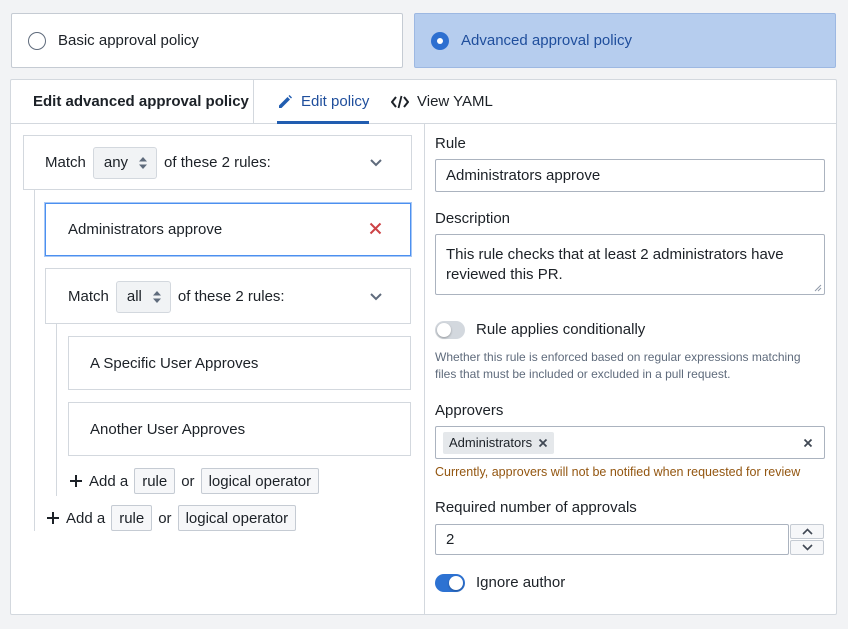 The height and width of the screenshot is (629, 848). Describe the element at coordinates (630, 442) in the screenshot. I see `approvers-tag-input: Administrators` at that location.